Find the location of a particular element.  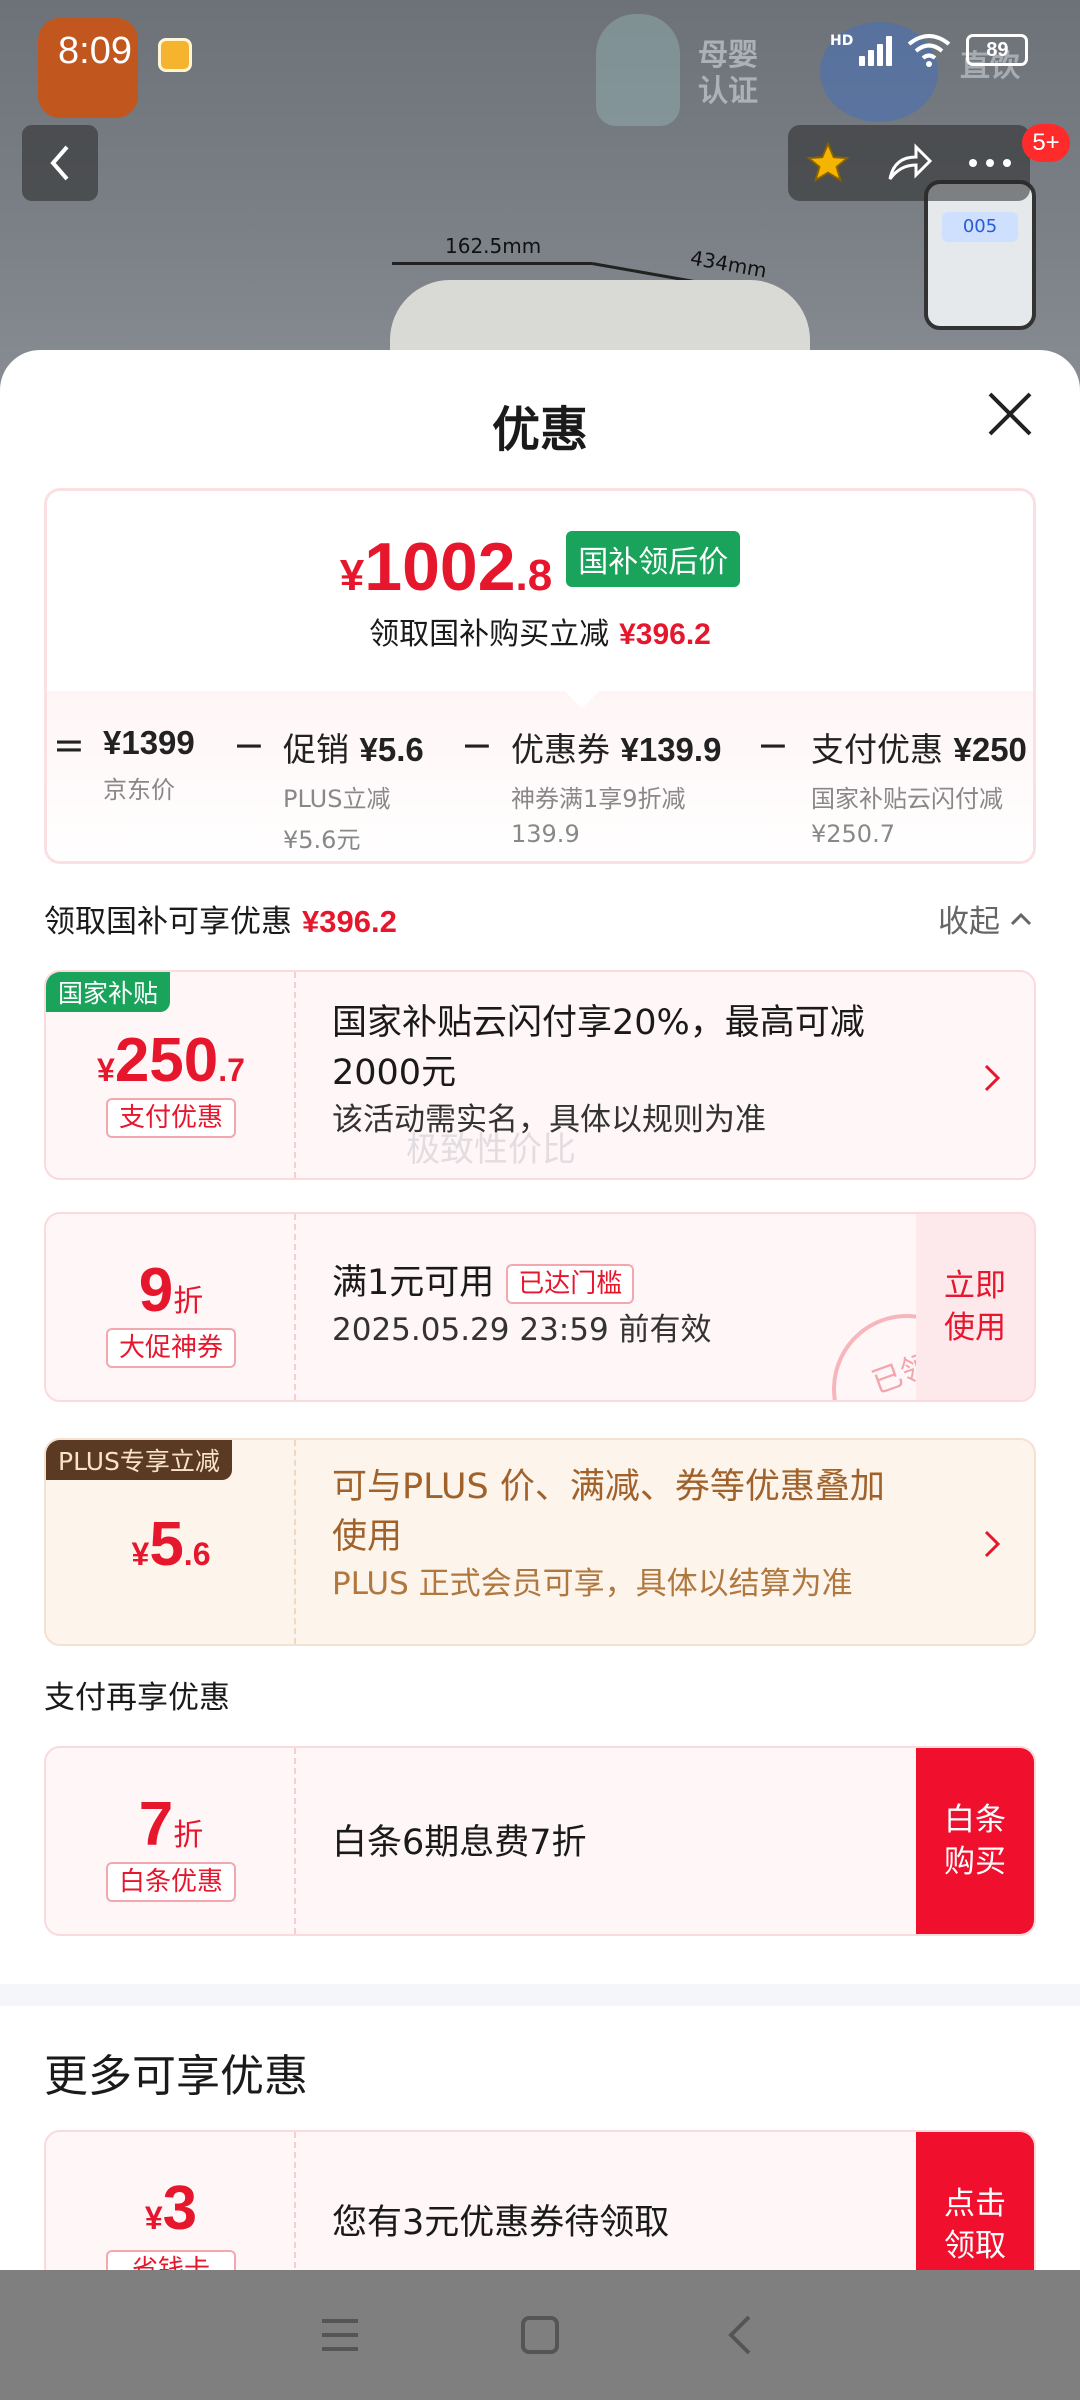

more-icon is located at coordinates (989, 163).